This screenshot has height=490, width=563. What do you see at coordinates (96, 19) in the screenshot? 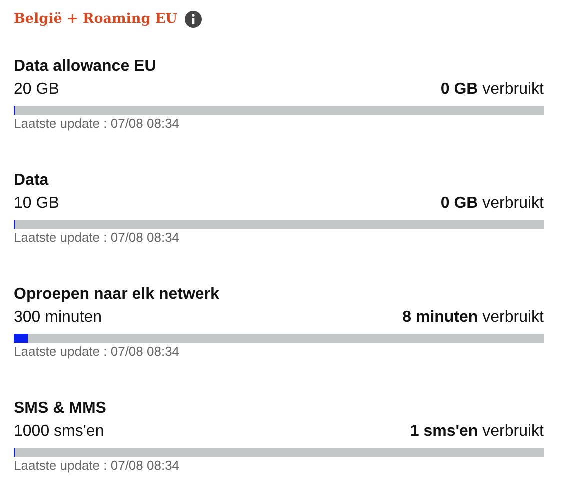
I see `section-title: België + Roaming EU` at bounding box center [96, 19].